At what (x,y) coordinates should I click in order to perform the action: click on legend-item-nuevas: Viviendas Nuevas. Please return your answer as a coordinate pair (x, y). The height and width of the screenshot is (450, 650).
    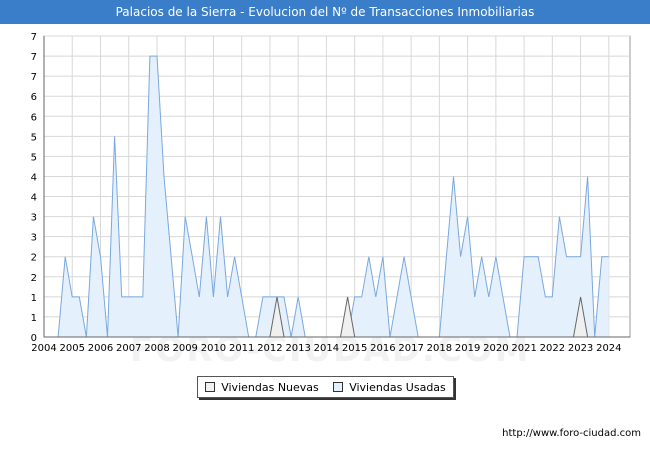
    Looking at the image, I should click on (262, 387).